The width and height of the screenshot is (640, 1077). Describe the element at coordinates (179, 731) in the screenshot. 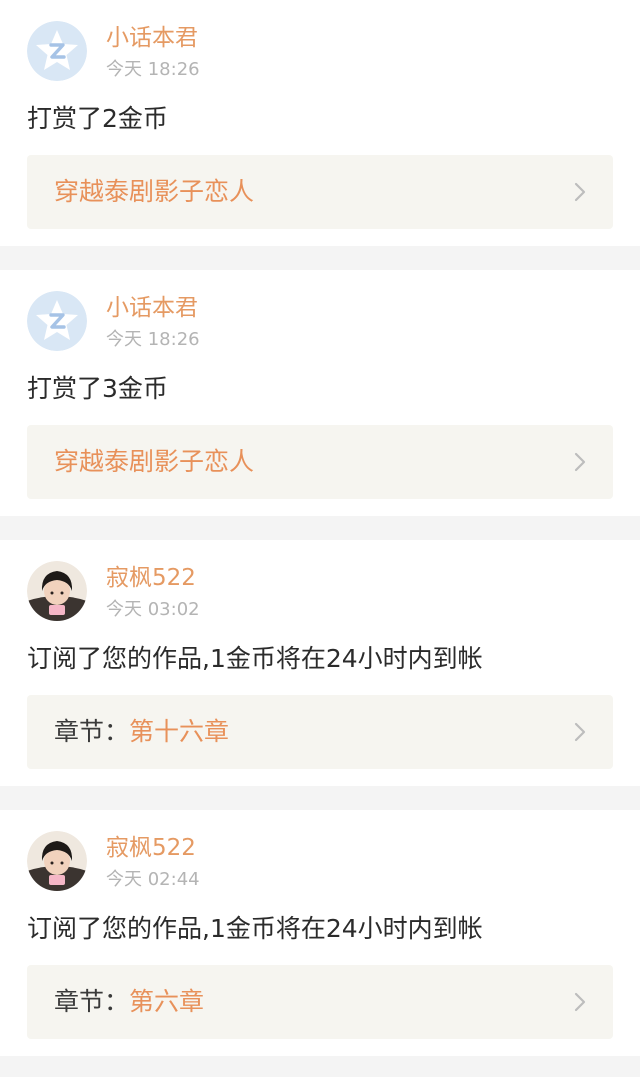

I see `chapter-title: 第十六章` at that location.